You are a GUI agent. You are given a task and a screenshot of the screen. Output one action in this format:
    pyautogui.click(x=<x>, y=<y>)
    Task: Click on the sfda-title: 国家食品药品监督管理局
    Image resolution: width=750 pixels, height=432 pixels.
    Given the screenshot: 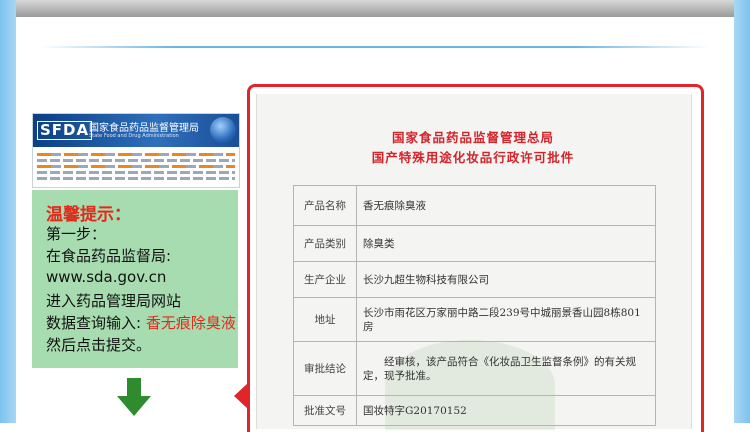 What is the action you would take?
    pyautogui.click(x=144, y=128)
    